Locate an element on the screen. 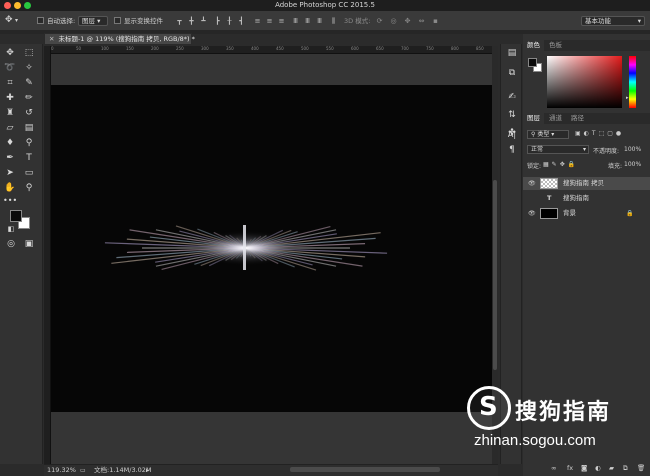 Image resolution: width=650 pixels, height=476 pixels. distribute-bottom-icon: ≡ is located at coordinates (281, 21).